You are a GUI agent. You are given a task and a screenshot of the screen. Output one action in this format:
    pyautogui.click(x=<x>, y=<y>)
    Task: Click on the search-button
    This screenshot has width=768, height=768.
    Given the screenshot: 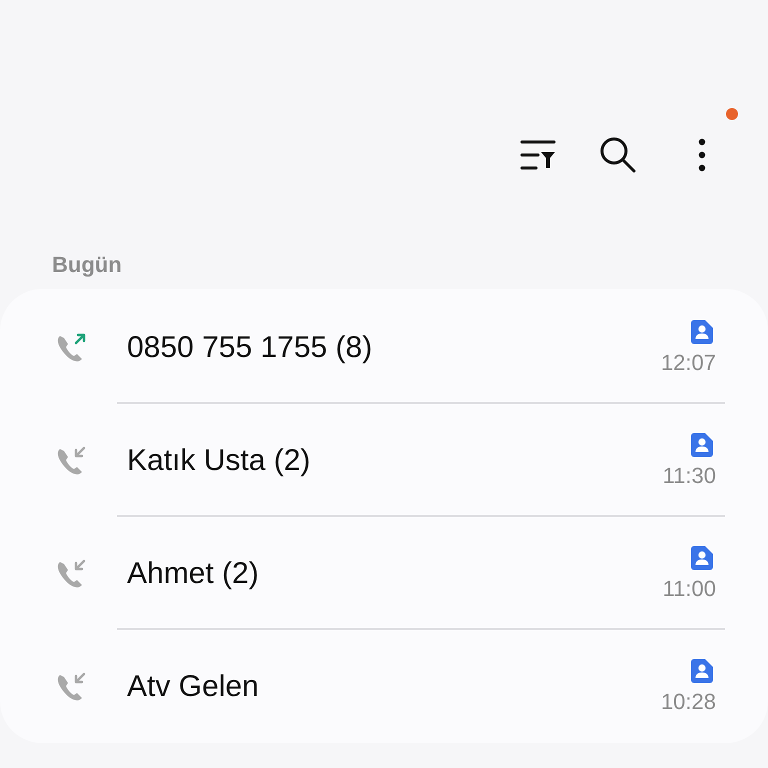 What is the action you would take?
    pyautogui.click(x=618, y=155)
    